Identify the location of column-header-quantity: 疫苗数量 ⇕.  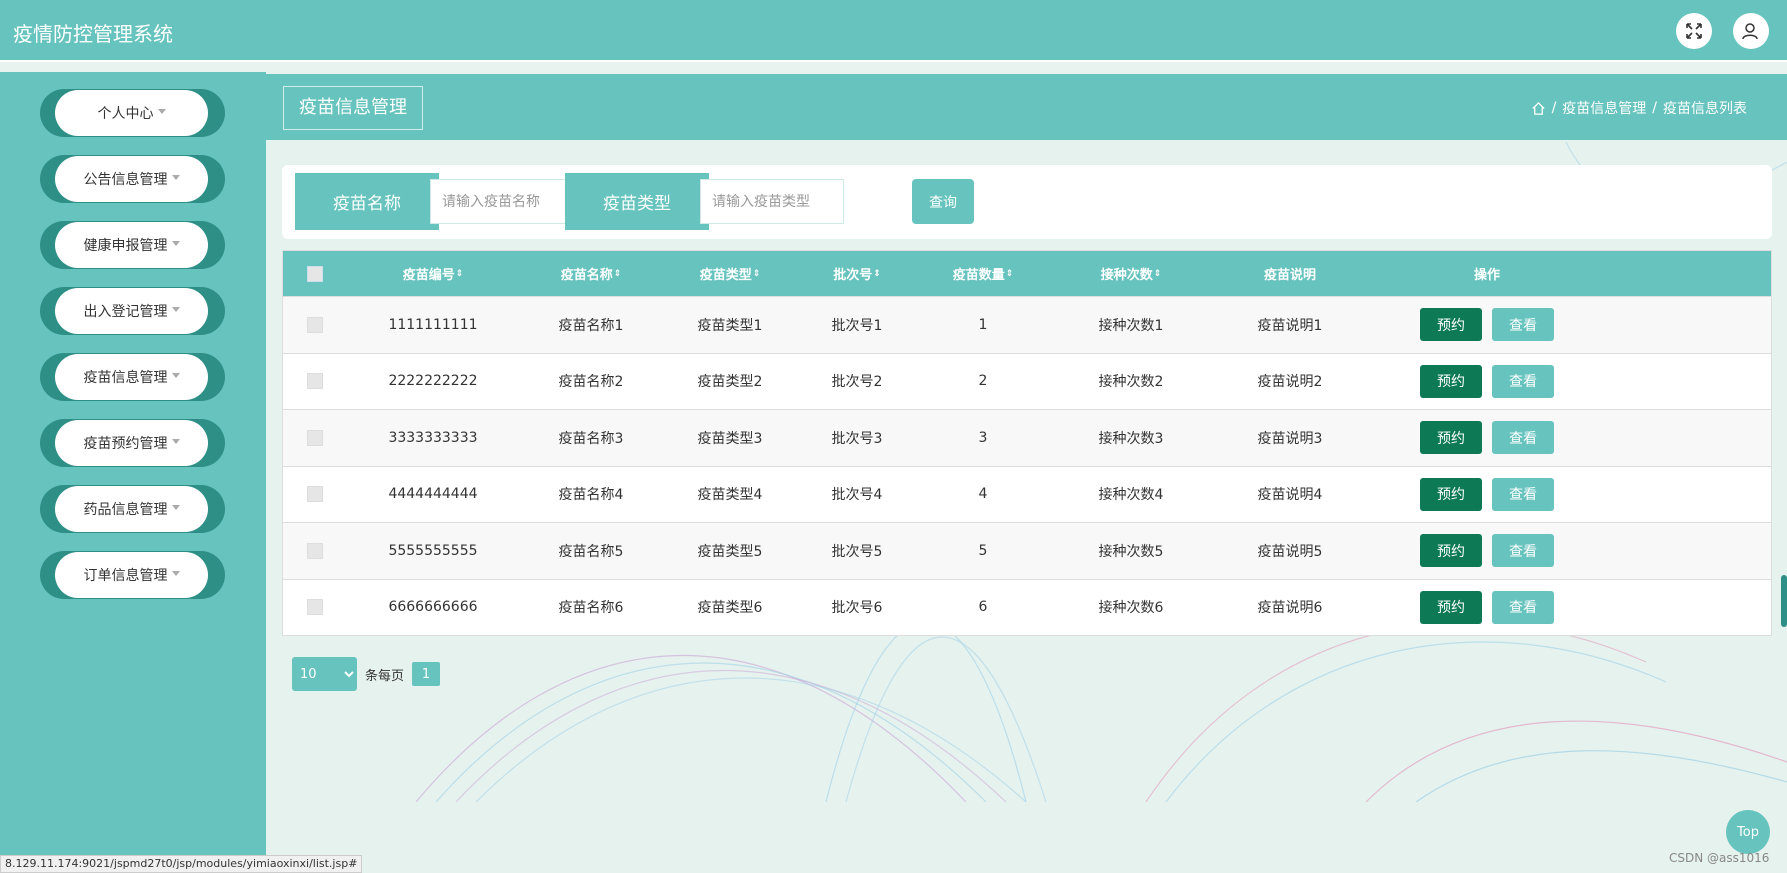
(983, 273).